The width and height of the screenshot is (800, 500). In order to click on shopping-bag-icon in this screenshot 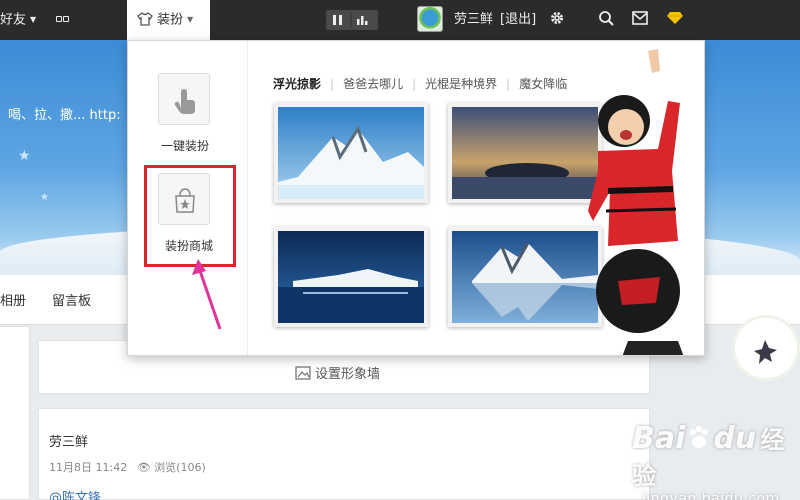, I will do `click(185, 200)`.